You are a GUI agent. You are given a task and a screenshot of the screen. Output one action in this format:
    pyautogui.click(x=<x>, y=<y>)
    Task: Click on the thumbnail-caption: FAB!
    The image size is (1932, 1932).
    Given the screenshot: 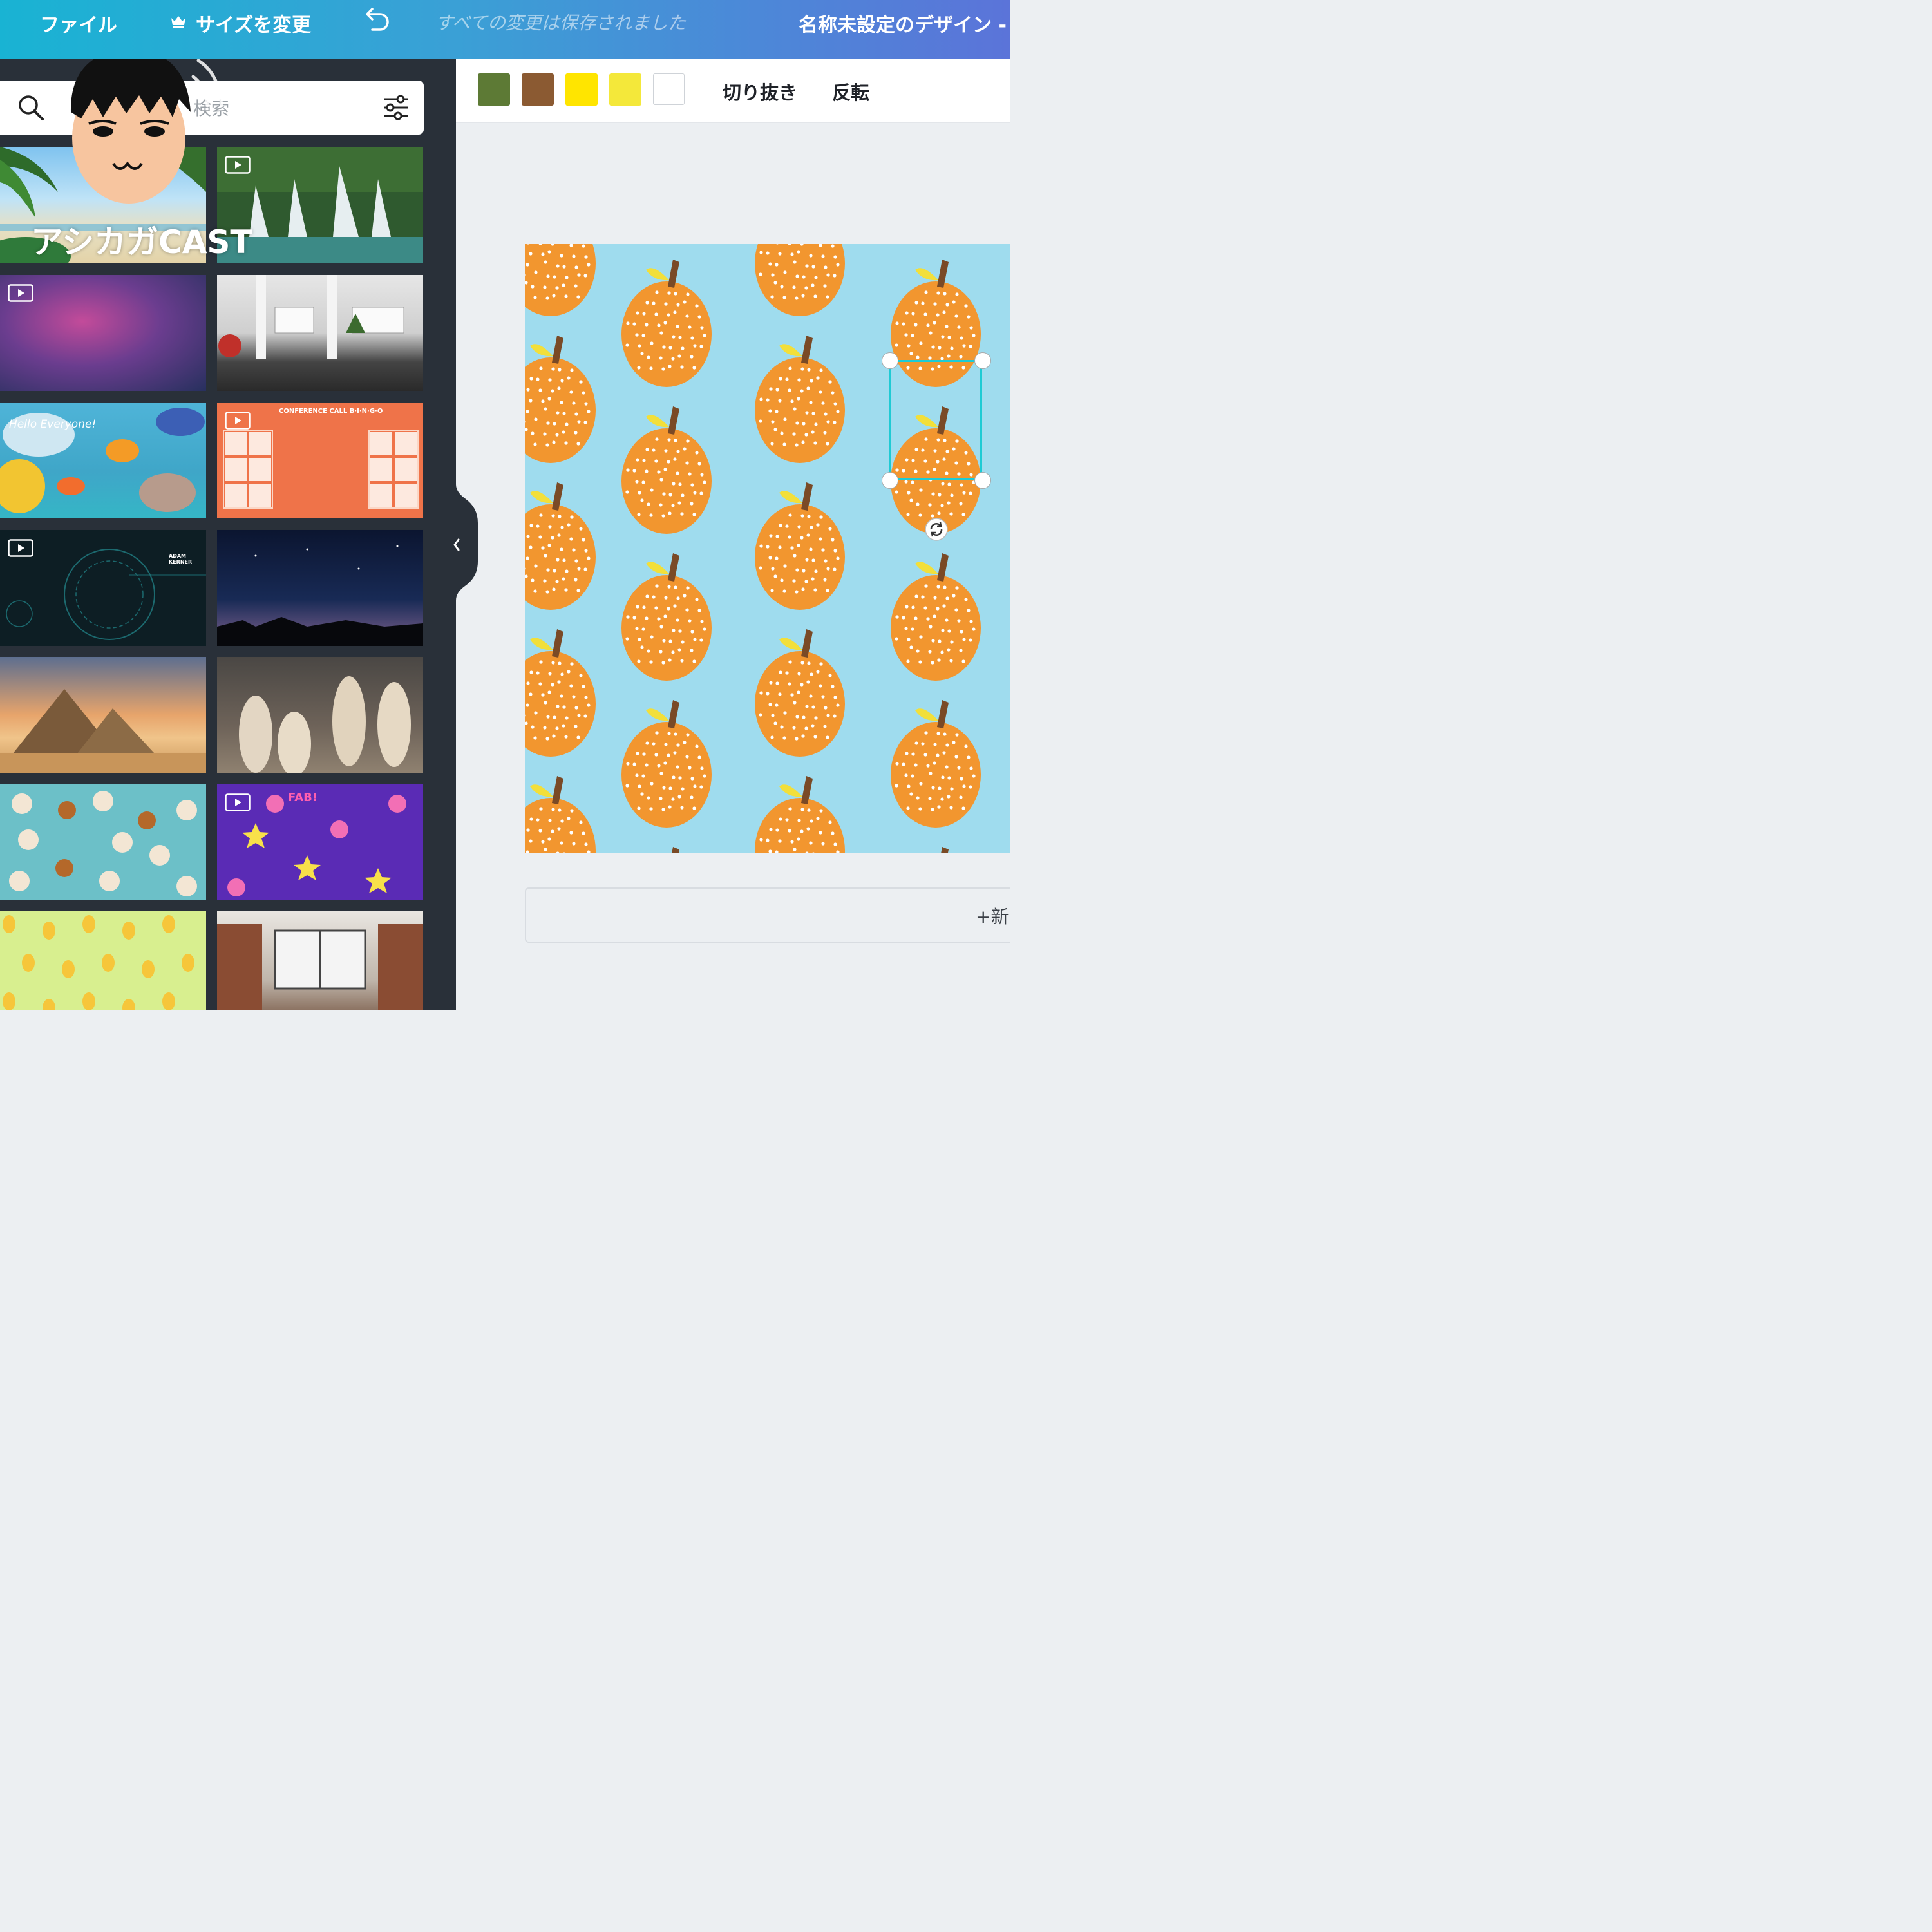 What is the action you would take?
    pyautogui.click(x=303, y=797)
    